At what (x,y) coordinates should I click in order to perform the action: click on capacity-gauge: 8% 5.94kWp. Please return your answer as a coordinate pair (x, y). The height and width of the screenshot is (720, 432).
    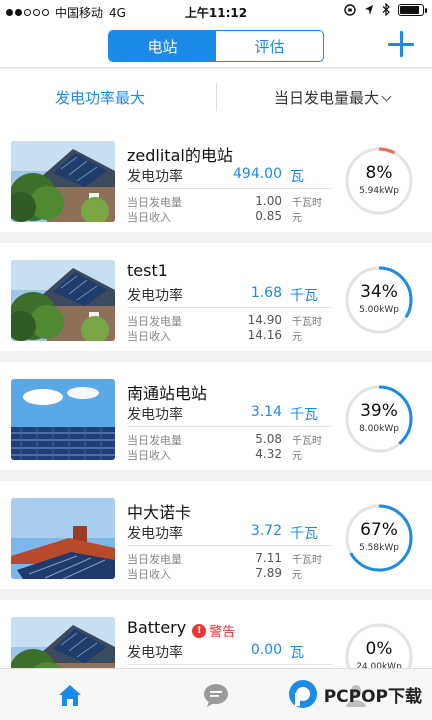
    Looking at the image, I should click on (379, 181).